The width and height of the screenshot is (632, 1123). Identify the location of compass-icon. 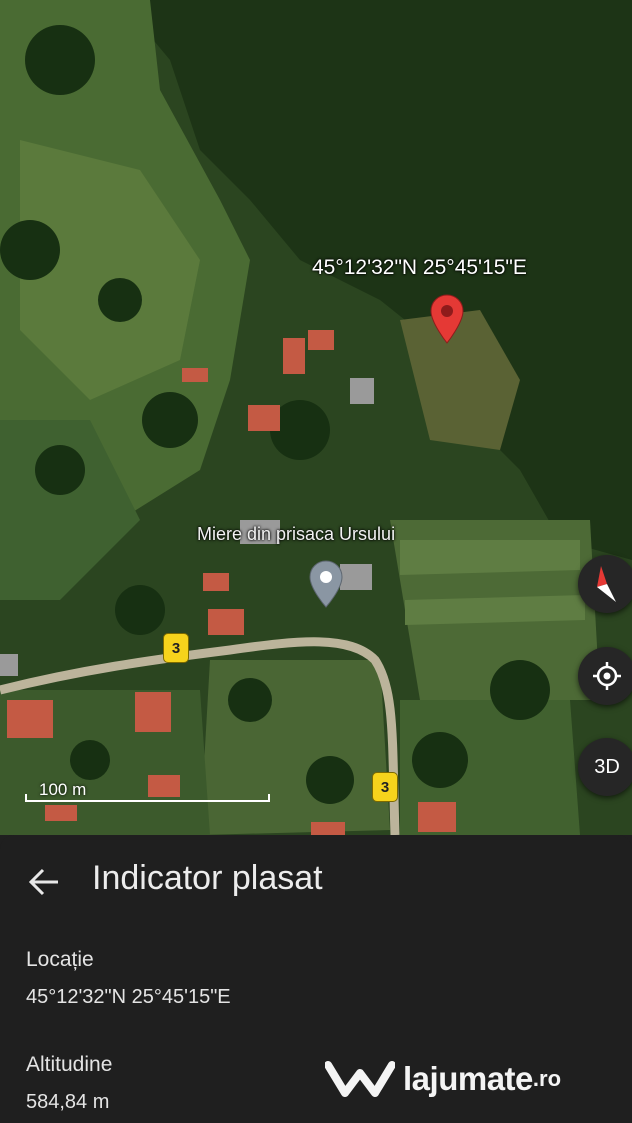
(606, 584).